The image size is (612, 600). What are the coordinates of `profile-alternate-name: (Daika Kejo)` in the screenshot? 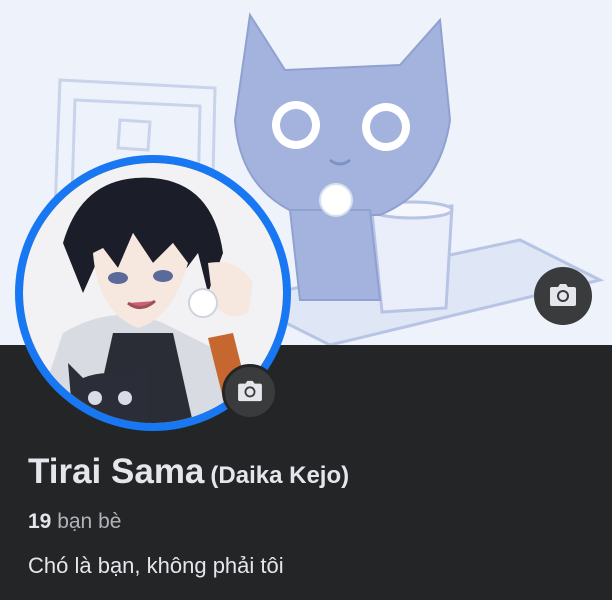 It's located at (280, 475).